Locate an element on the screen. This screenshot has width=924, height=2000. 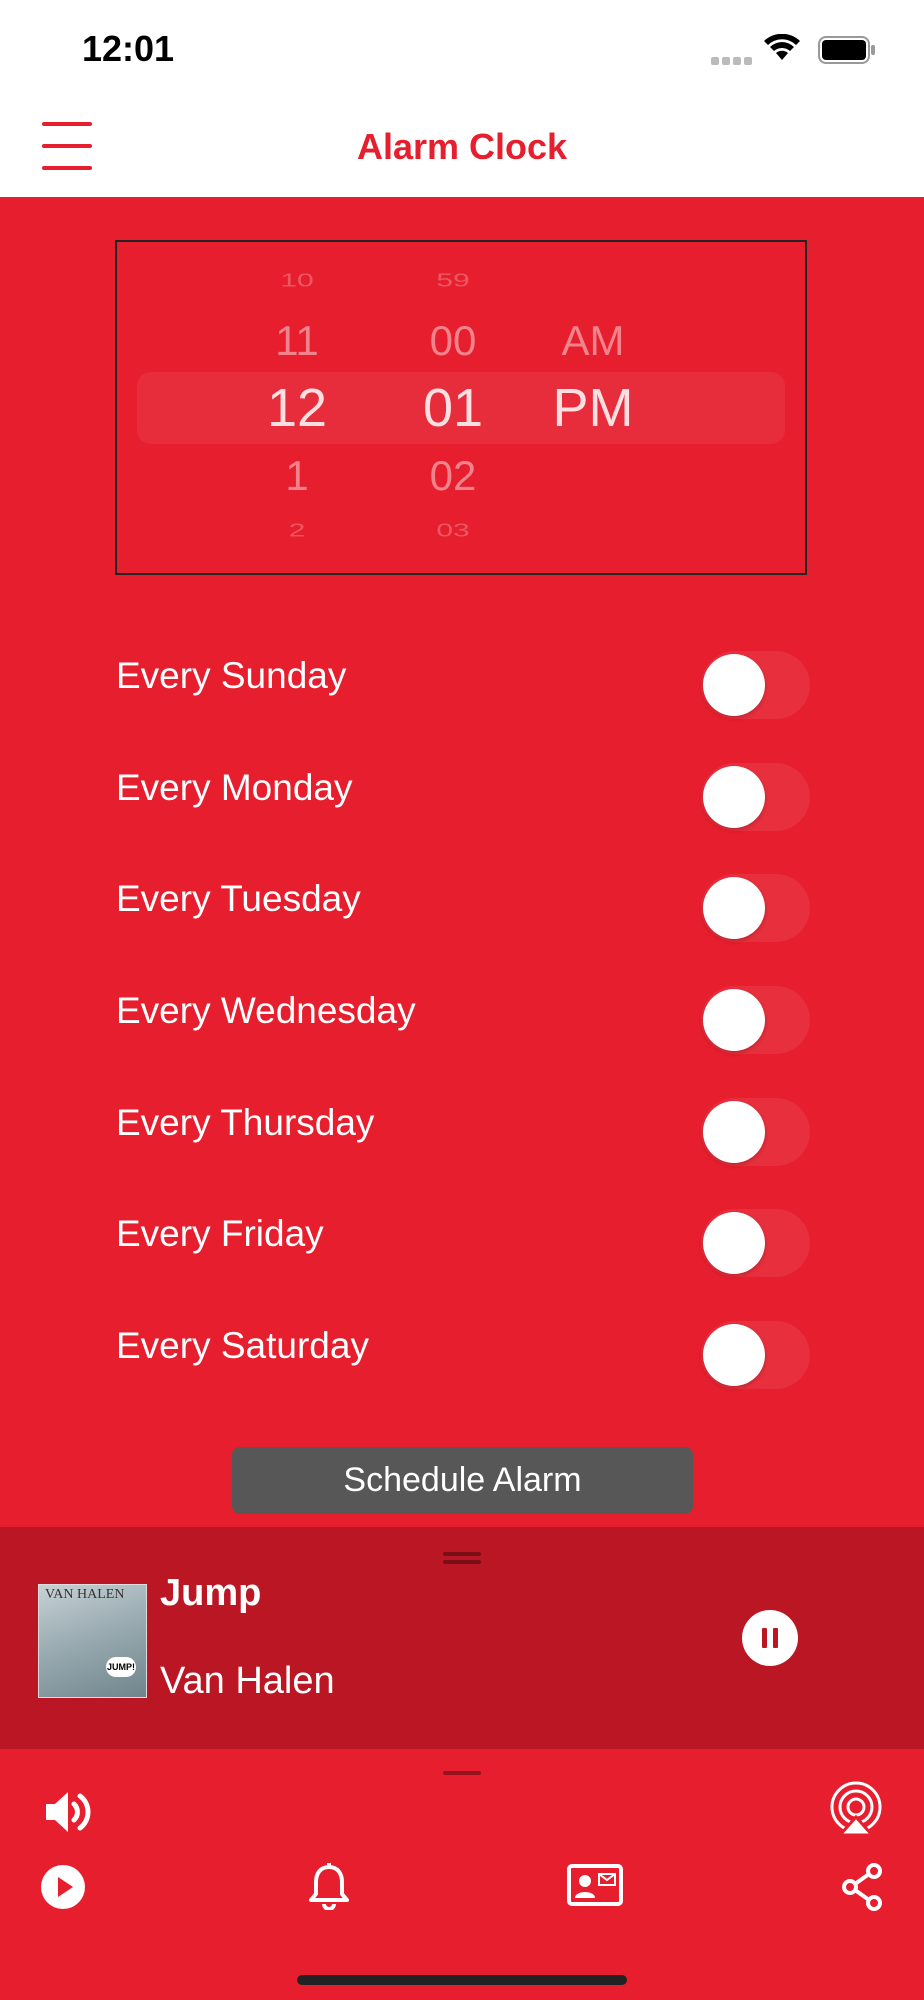
minute-option: 03 is located at coordinates (453, 531).